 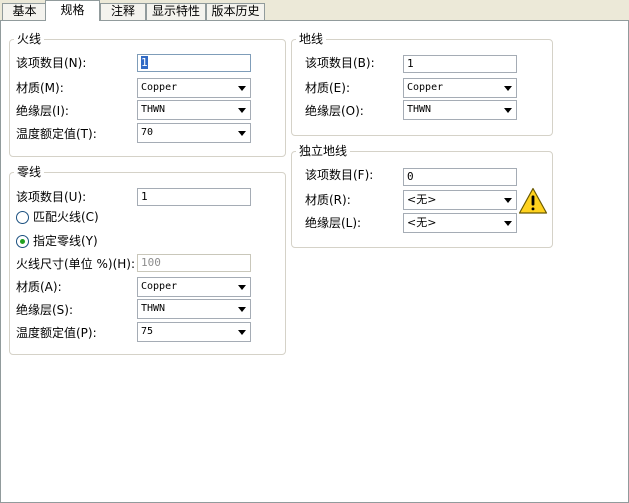 What do you see at coordinates (194, 197) in the screenshot?
I see `neutral-count-input: 1` at bounding box center [194, 197].